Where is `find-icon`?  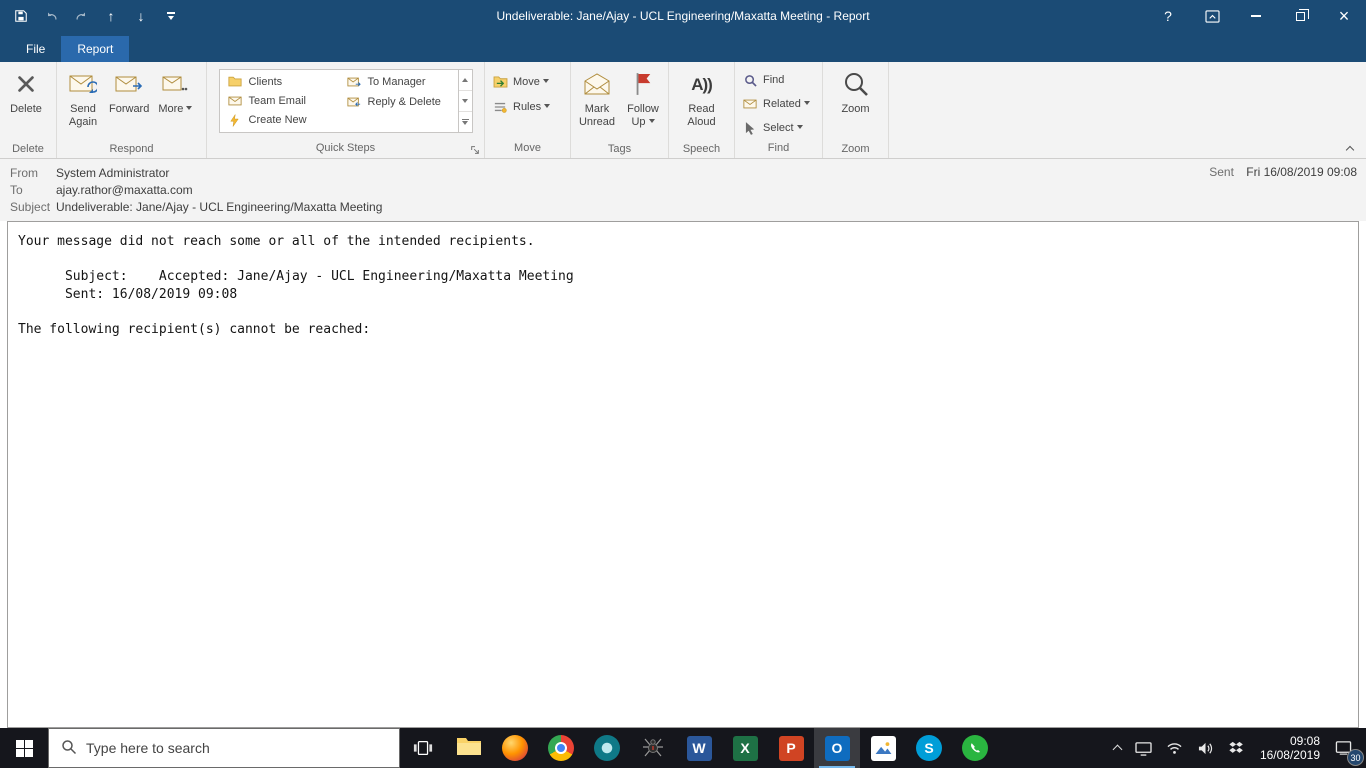 find-icon is located at coordinates (750, 80).